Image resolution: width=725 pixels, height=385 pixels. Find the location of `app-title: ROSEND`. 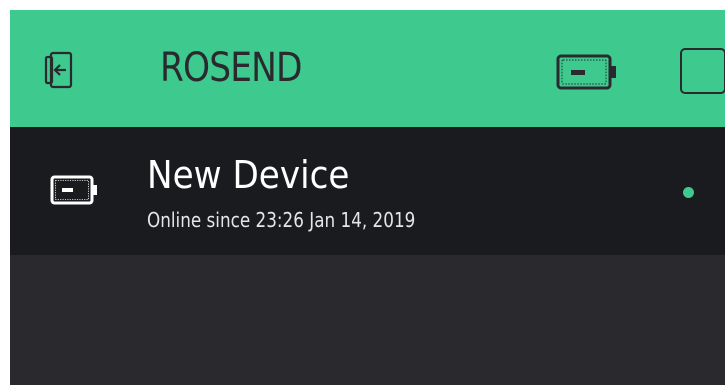

app-title: ROSEND is located at coordinates (231, 68).